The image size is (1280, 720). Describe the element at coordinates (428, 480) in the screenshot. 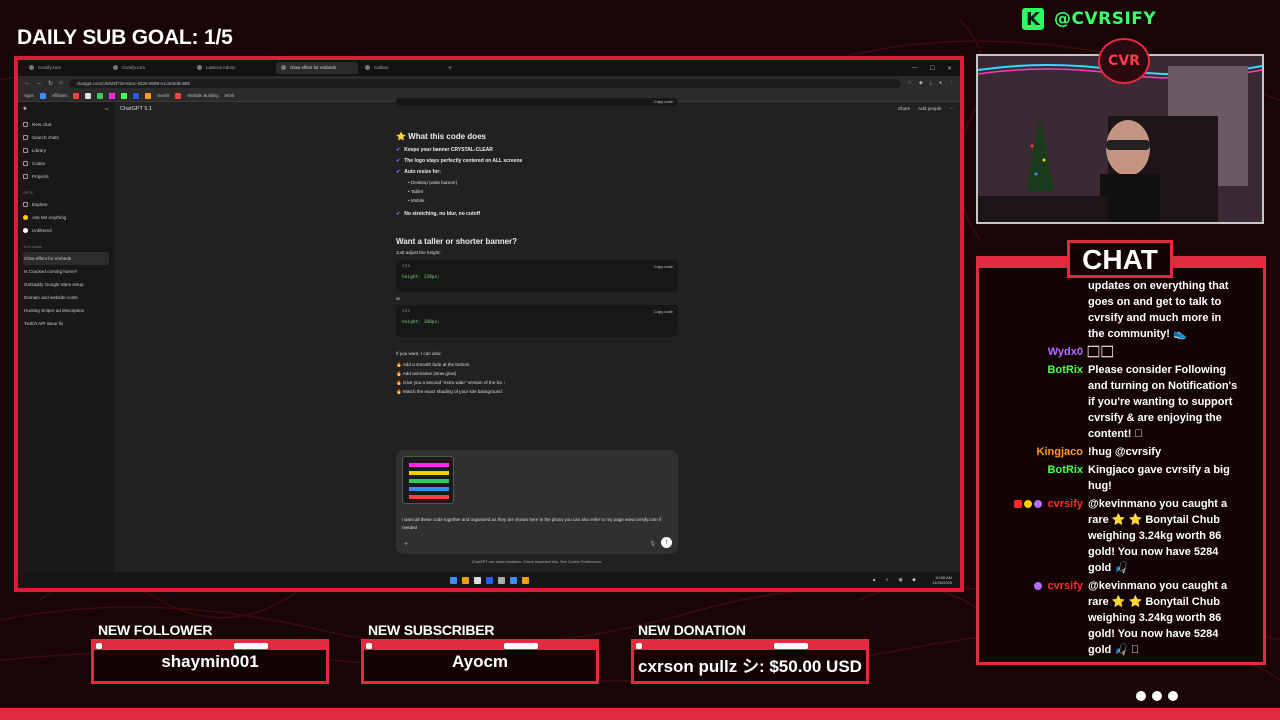

I see `attached-image-thumbnail` at that location.